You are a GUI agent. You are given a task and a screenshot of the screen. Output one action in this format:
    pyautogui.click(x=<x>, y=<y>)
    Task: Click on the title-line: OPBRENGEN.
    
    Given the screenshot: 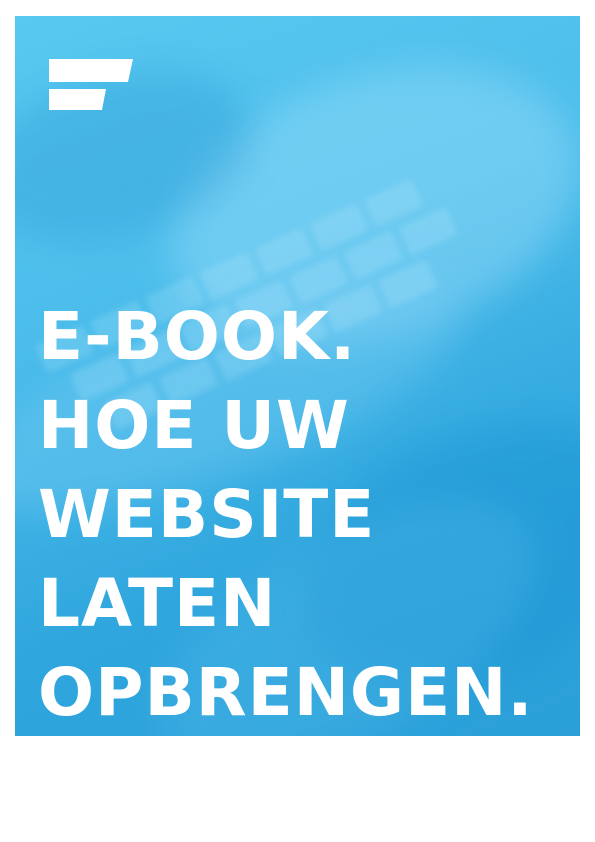 What is the action you would take?
    pyautogui.click(x=286, y=692)
    